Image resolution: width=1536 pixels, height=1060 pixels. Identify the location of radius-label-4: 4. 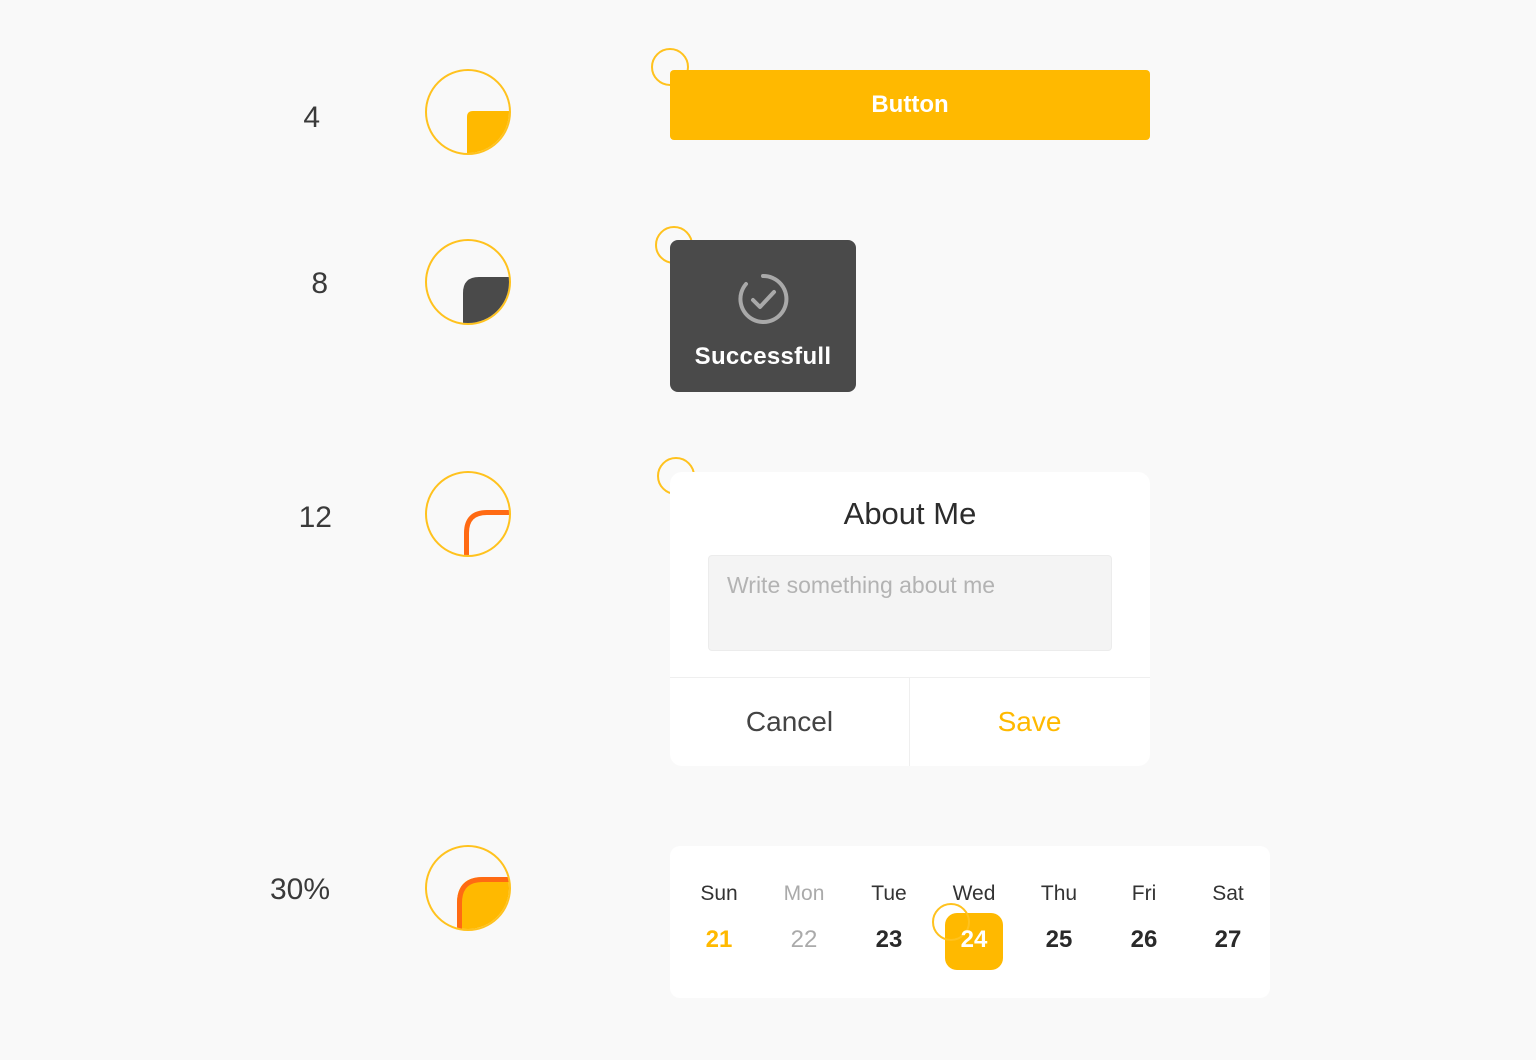
(311, 117).